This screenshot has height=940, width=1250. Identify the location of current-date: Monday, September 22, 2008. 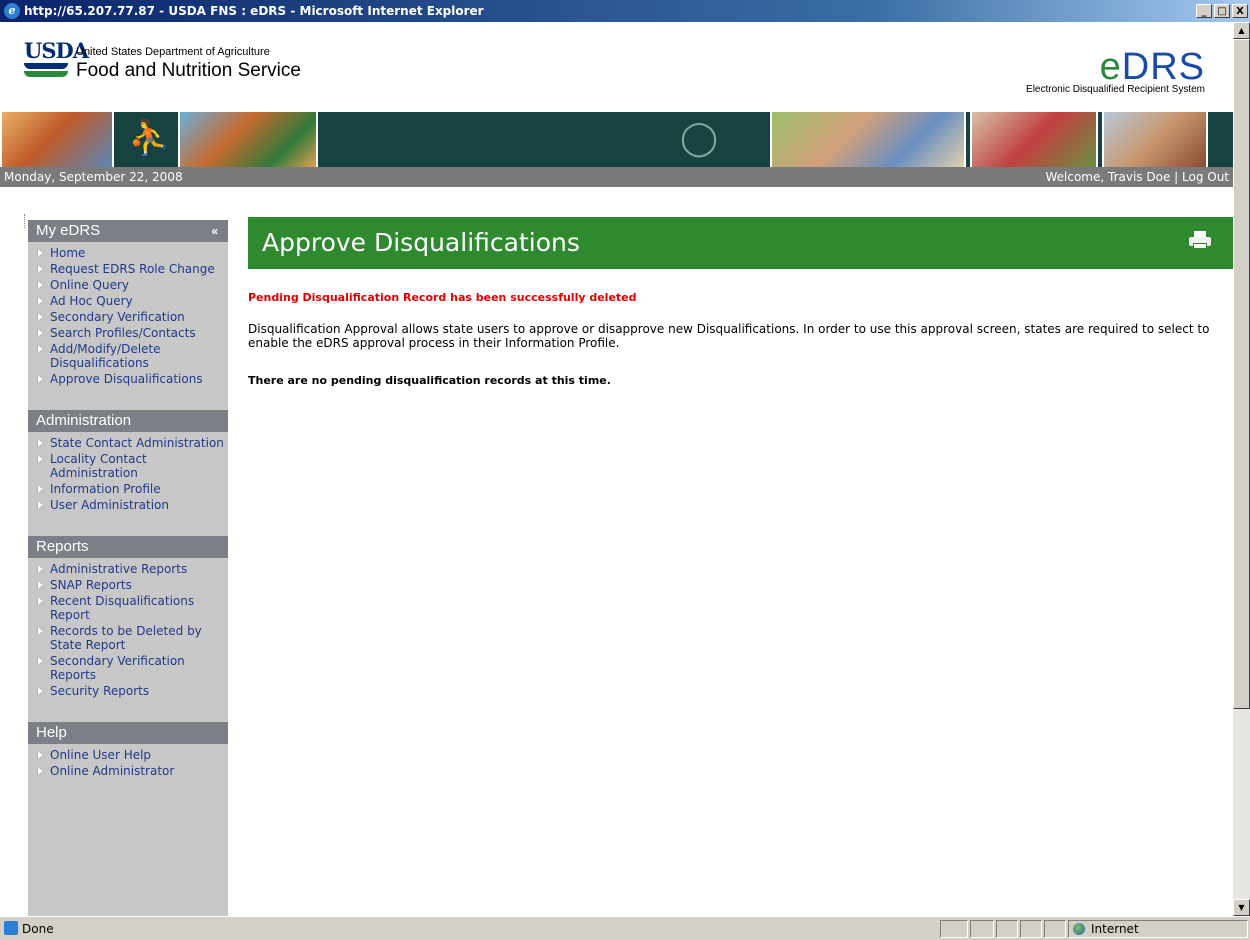
(93, 177).